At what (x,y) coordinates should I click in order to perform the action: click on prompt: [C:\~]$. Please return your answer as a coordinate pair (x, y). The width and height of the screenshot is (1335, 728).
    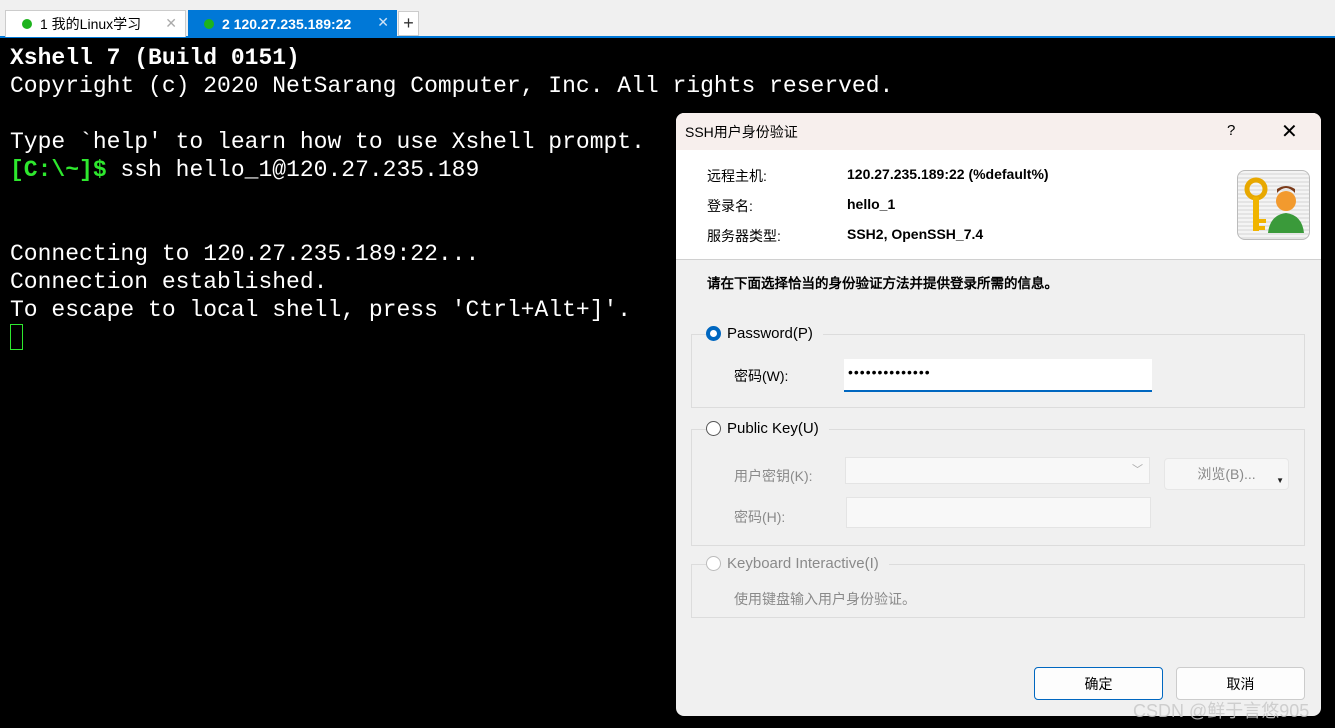
    Looking at the image, I should click on (58, 170).